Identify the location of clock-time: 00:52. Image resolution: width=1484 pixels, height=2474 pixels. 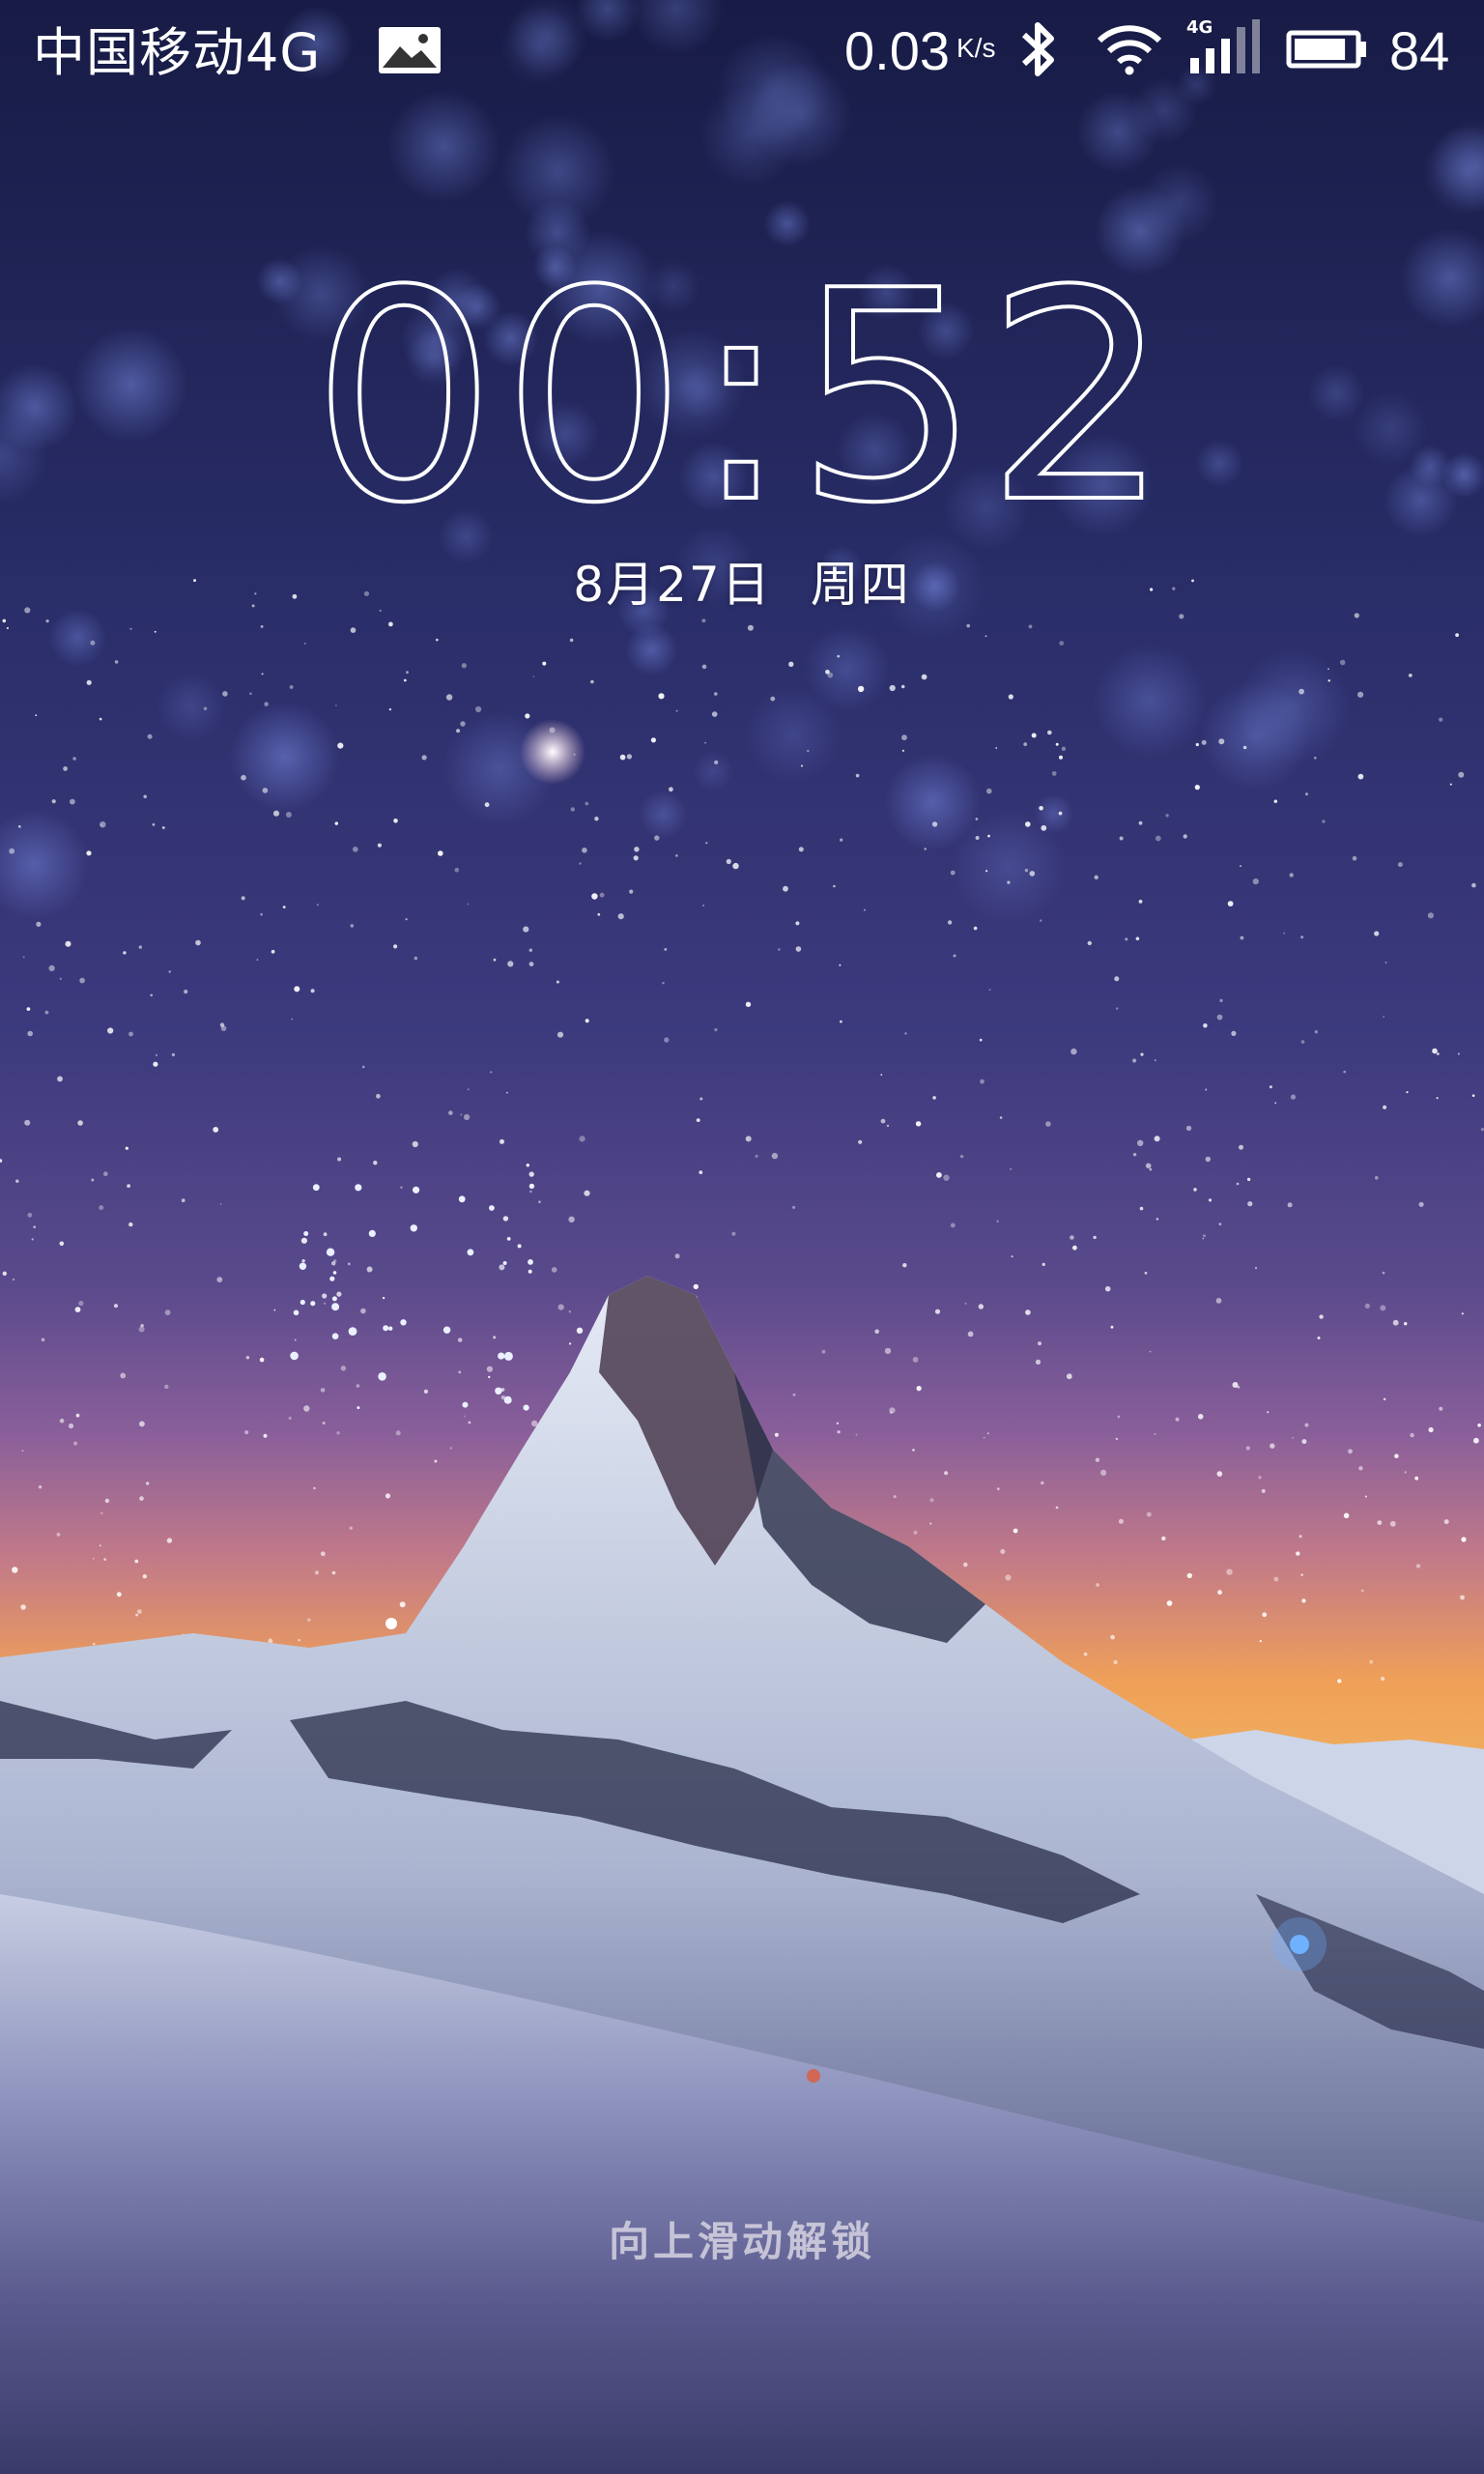
(744, 401).